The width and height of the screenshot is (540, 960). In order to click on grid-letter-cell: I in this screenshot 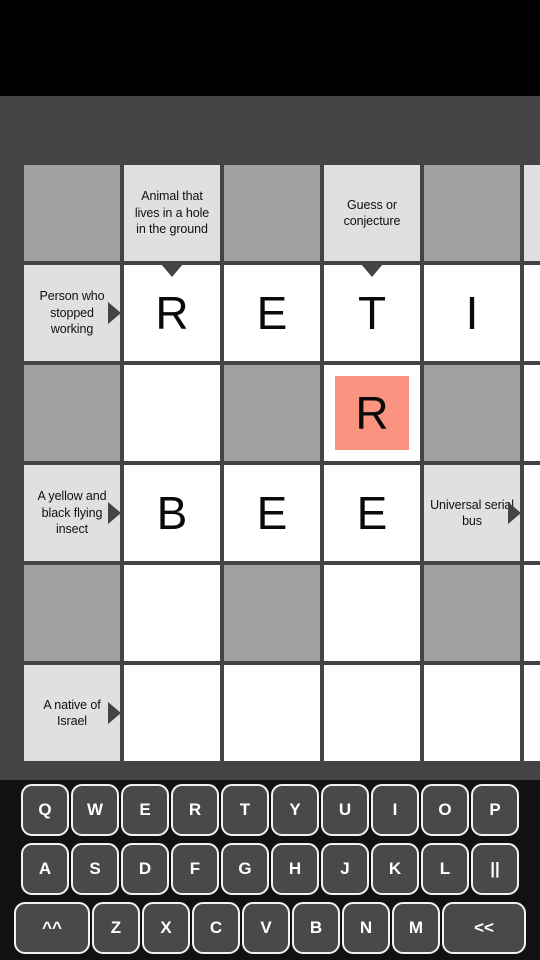, I will do `click(472, 313)`.